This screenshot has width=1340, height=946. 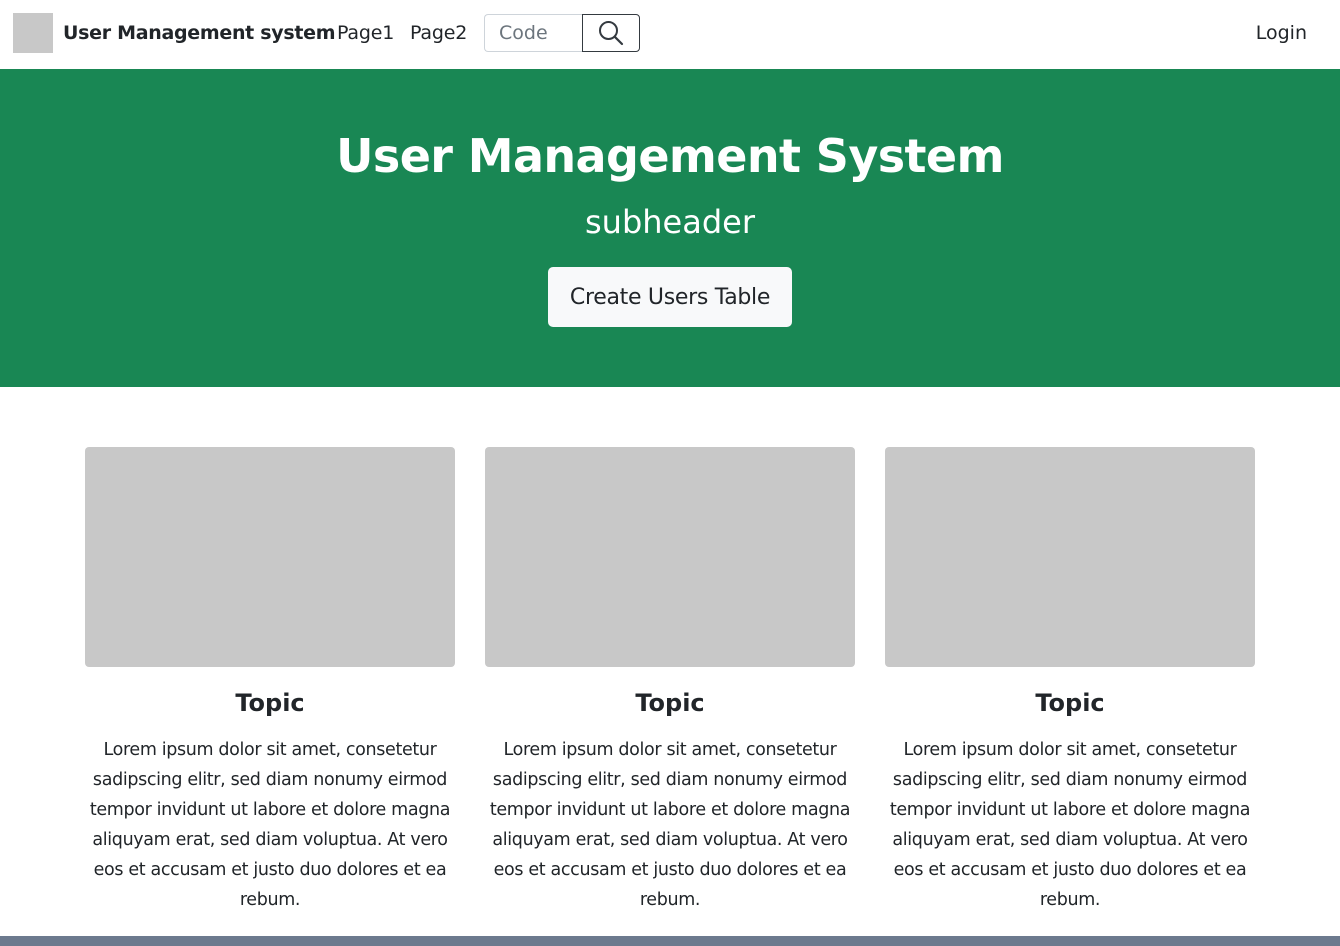 What do you see at coordinates (533, 33) in the screenshot?
I see `search-input` at bounding box center [533, 33].